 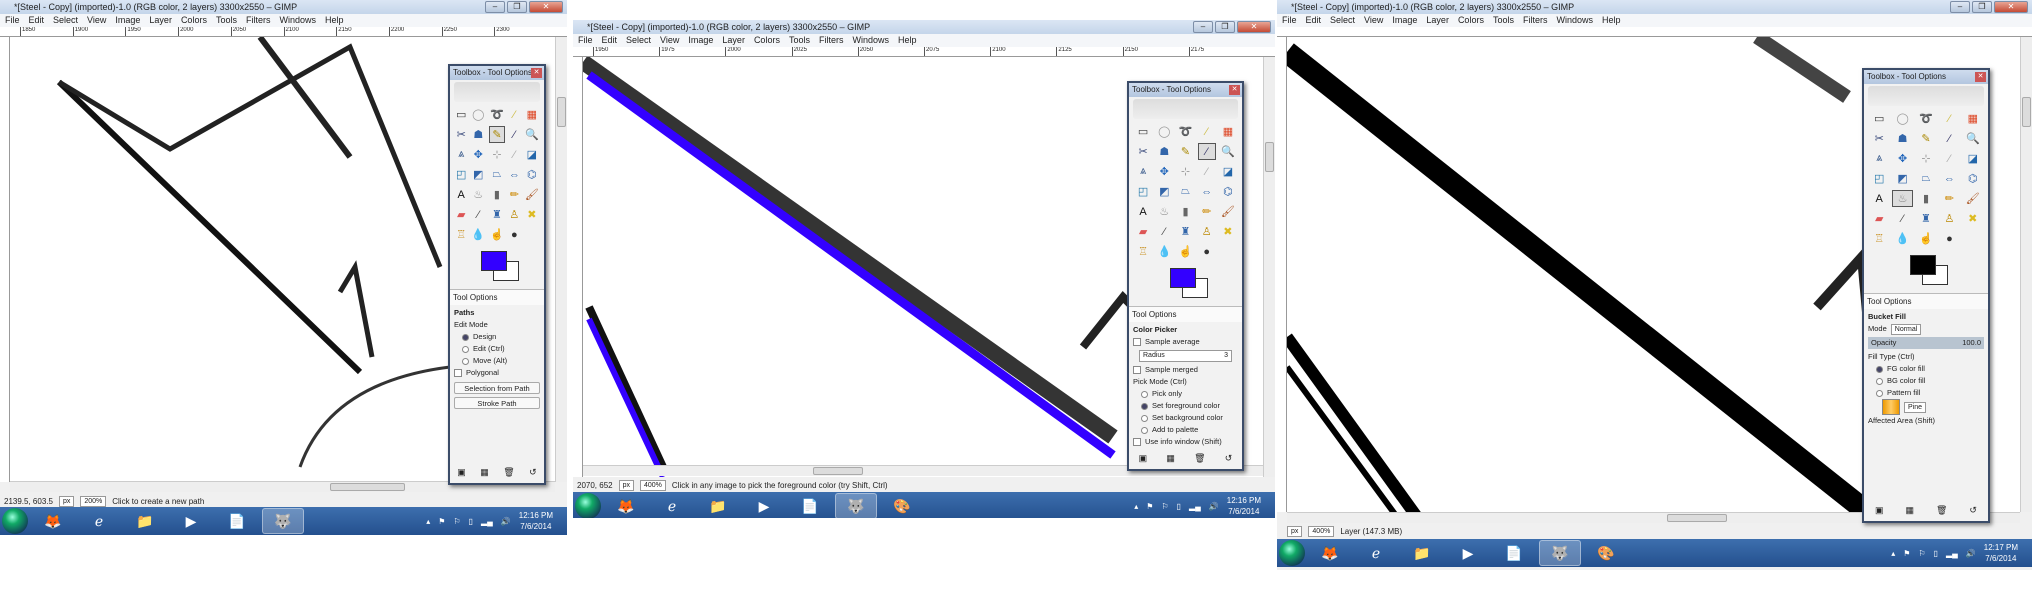 What do you see at coordinates (1902, 218) in the screenshot?
I see `airbrush-tool: ⁄` at bounding box center [1902, 218].